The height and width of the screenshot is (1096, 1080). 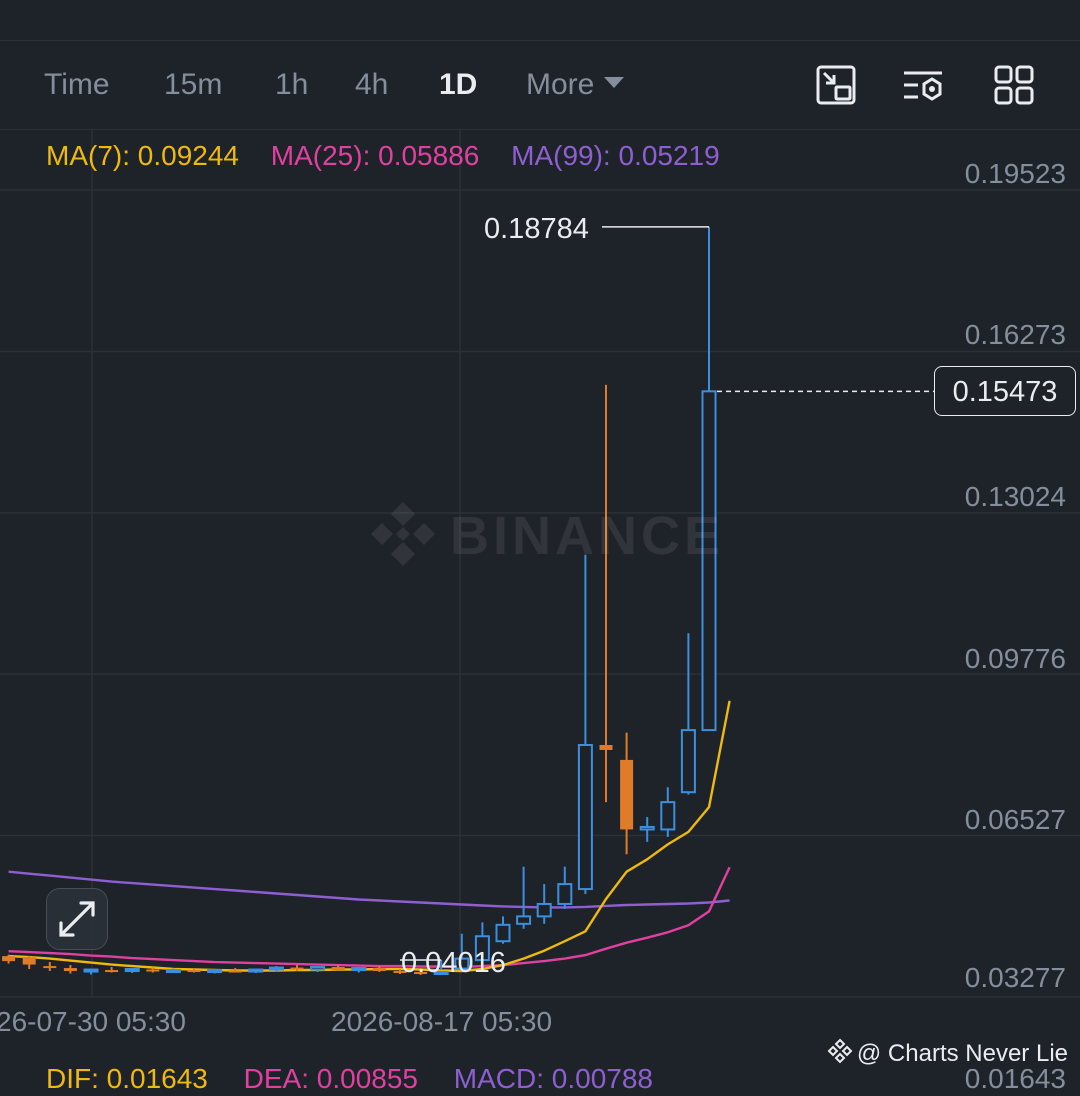 What do you see at coordinates (1015, 819) in the screenshot?
I see `price-axis-label: 0.06527` at bounding box center [1015, 819].